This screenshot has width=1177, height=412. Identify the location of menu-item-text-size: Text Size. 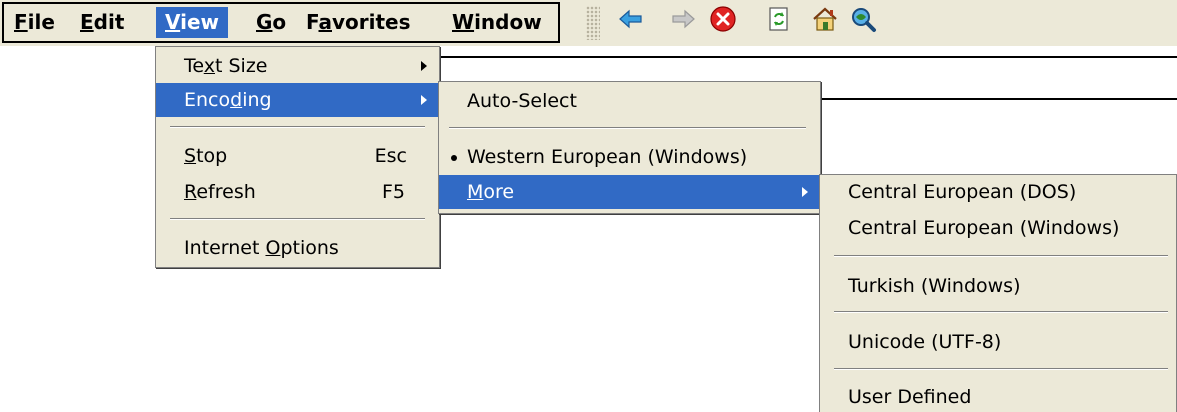
(297, 66).